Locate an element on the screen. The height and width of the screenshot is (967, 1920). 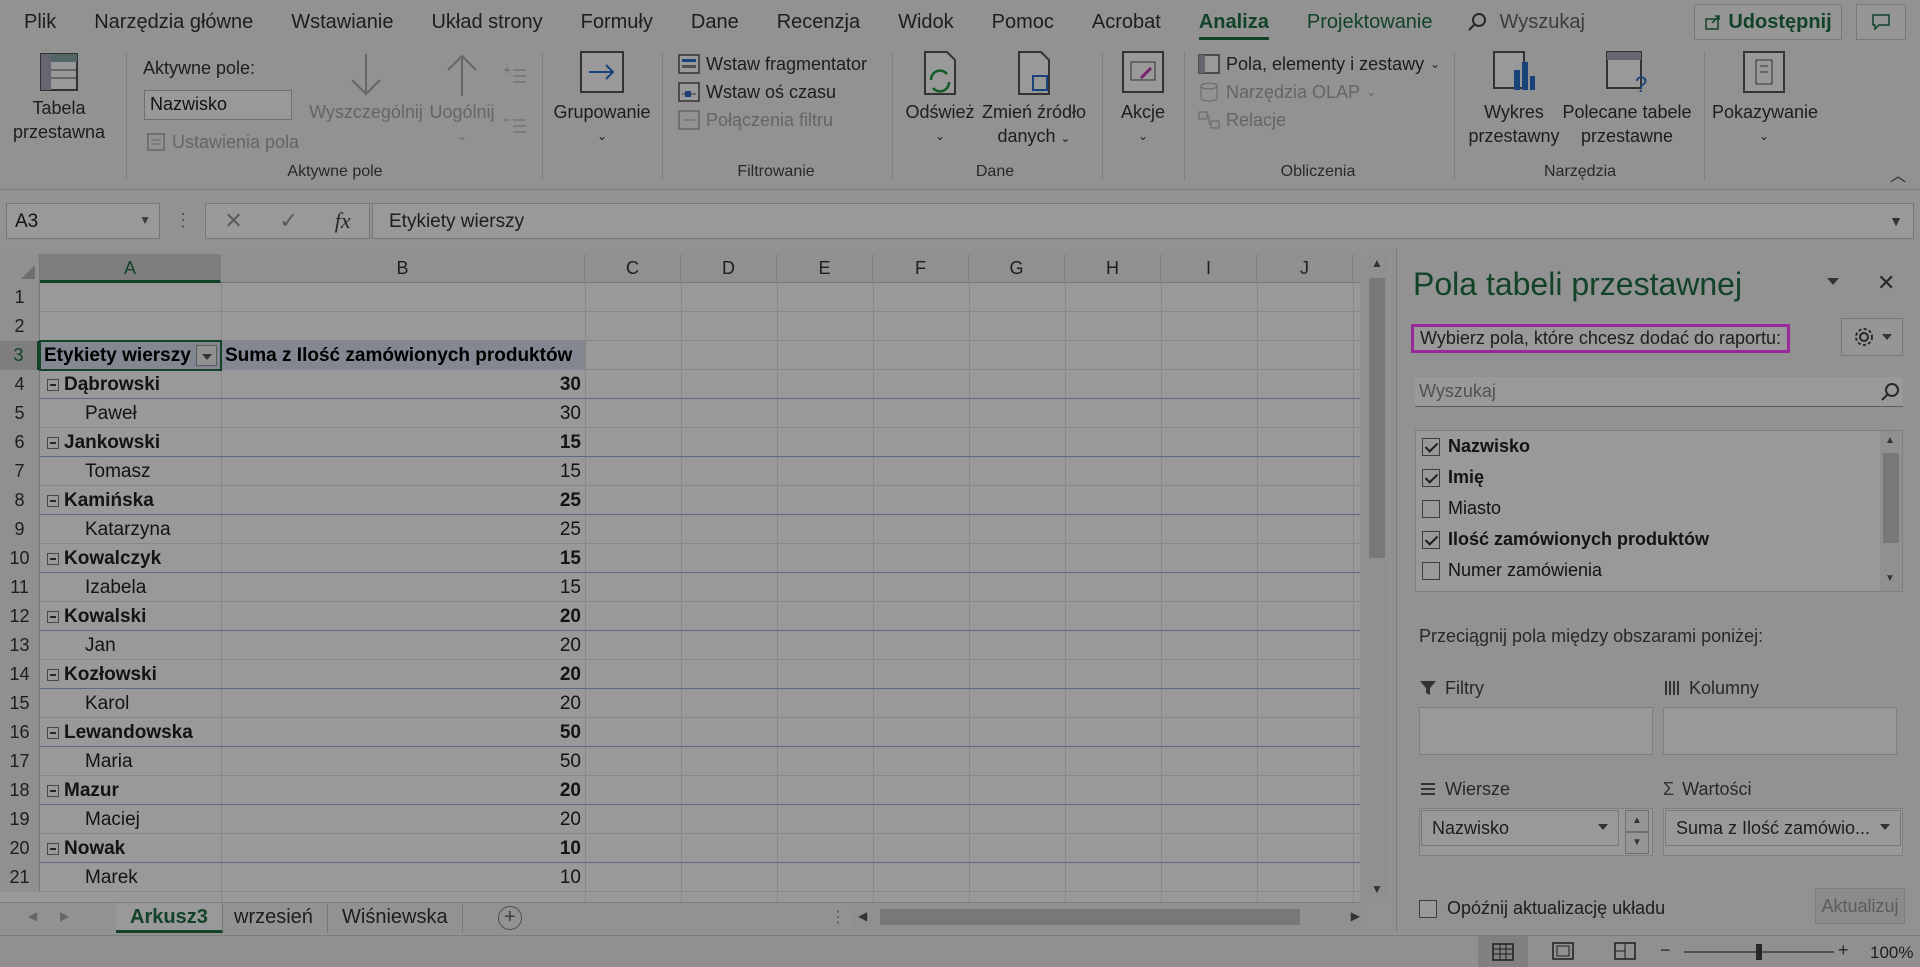
row-header: 18 is located at coordinates (20, 790).